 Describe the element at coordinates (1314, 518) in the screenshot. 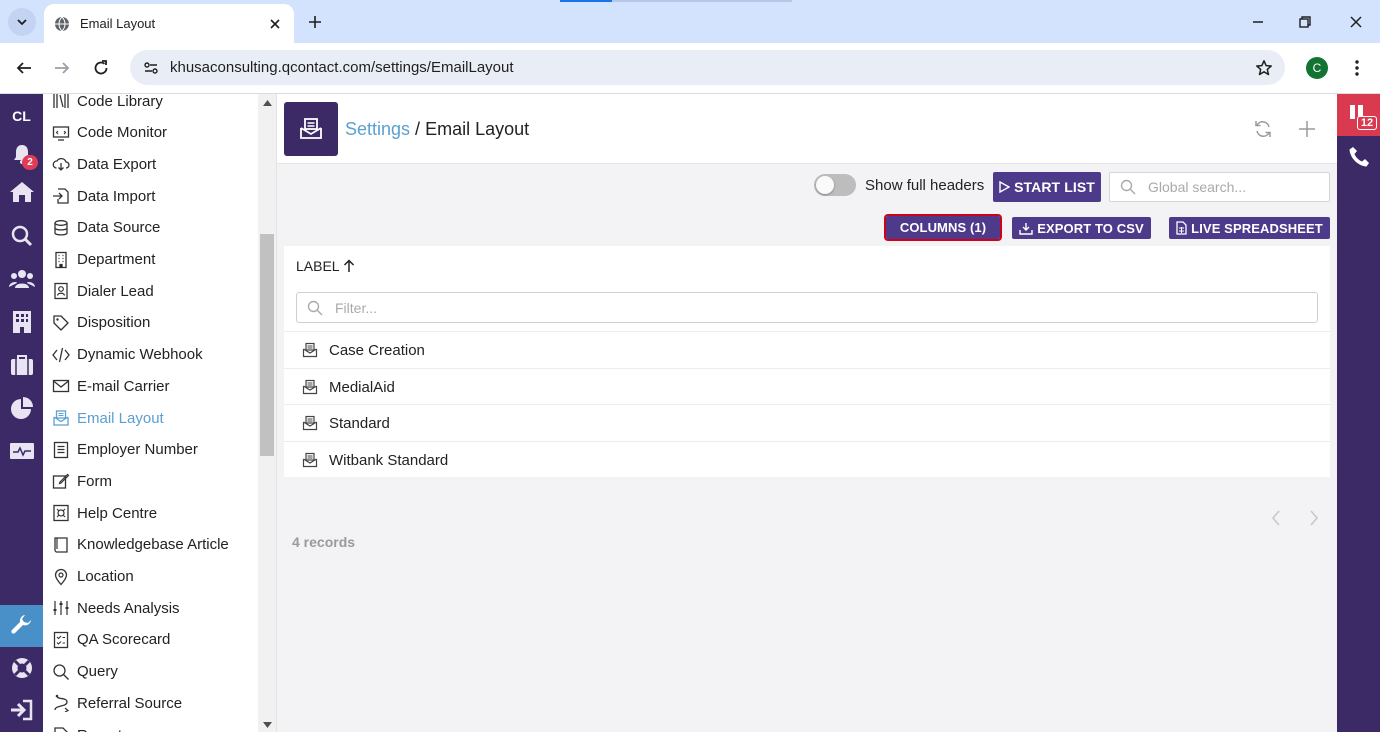

I see `next-page-icon` at that location.